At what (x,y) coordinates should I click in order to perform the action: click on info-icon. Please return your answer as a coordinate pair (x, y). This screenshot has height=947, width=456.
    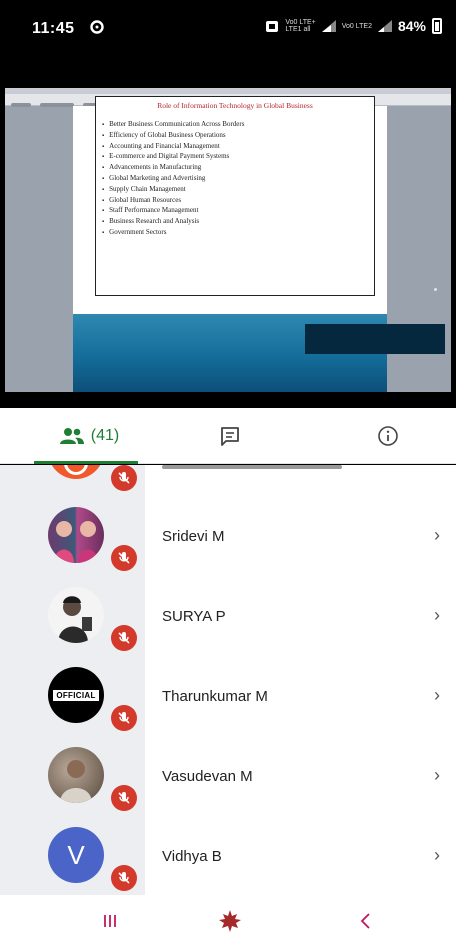
    Looking at the image, I should click on (388, 436).